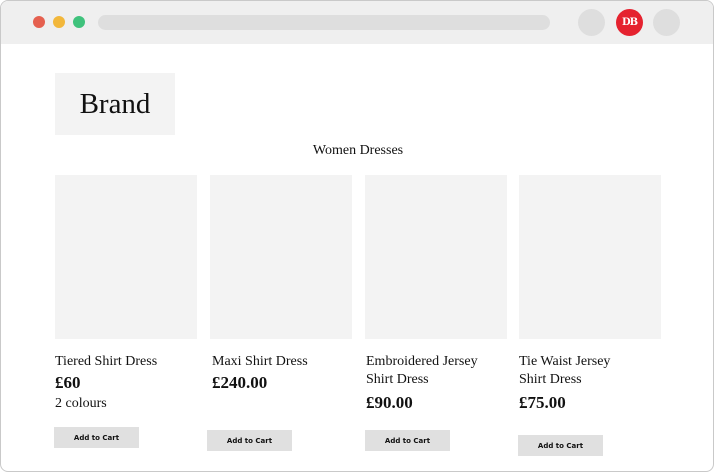 The image size is (714, 472). What do you see at coordinates (115, 104) in the screenshot?
I see `brand-logo: Brand` at bounding box center [115, 104].